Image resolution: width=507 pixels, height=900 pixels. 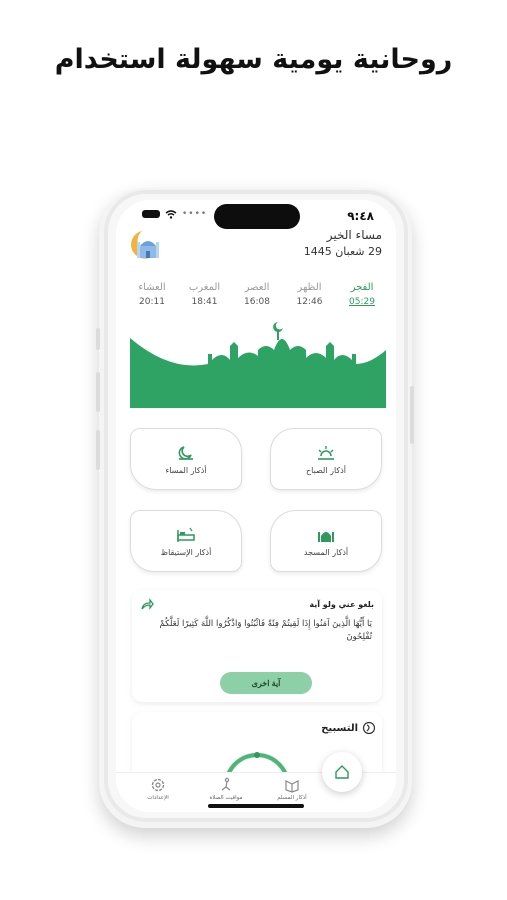 I want to click on home-icon, so click(x=342, y=772).